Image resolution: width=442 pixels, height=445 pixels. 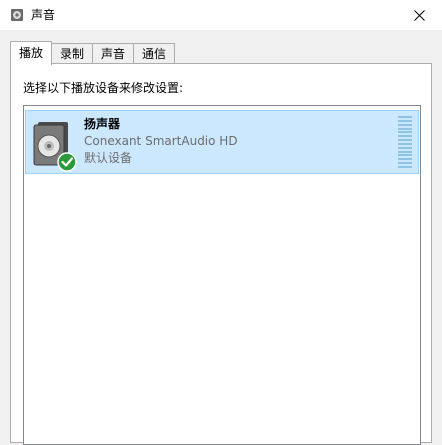 I want to click on device-description: Conexant SmartAudio HD, so click(x=161, y=141).